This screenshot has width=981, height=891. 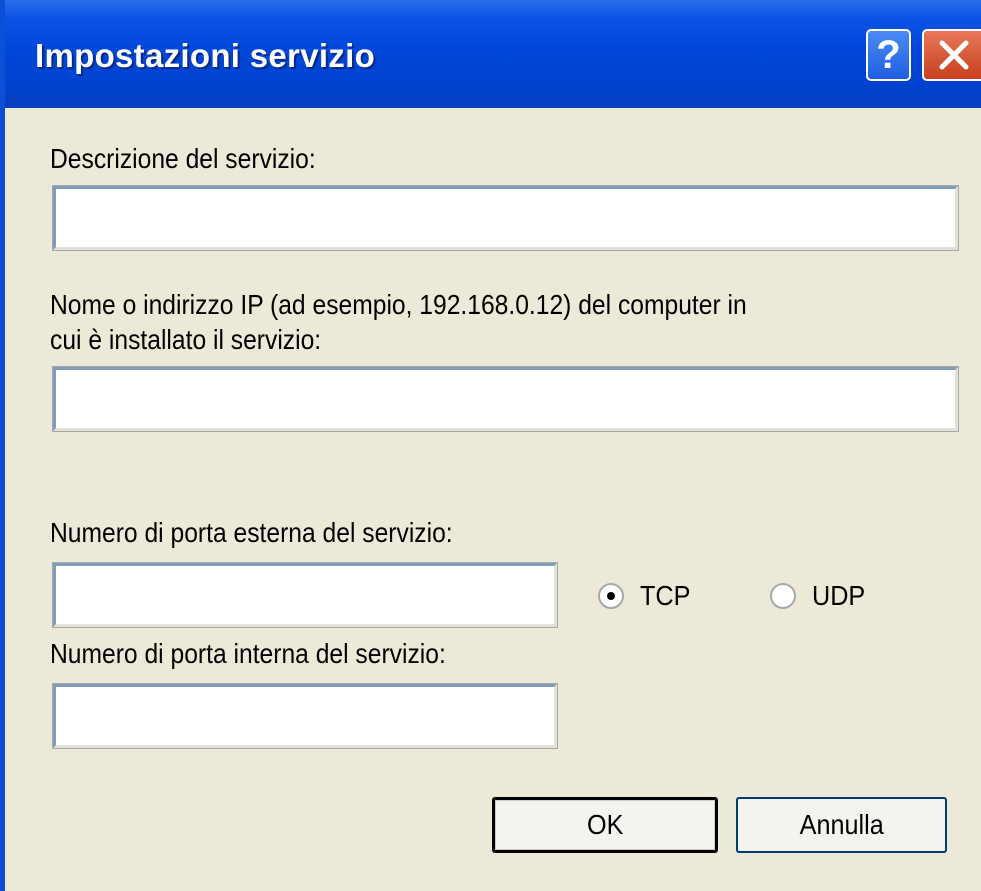 I want to click on close-icon, so click(x=954, y=55).